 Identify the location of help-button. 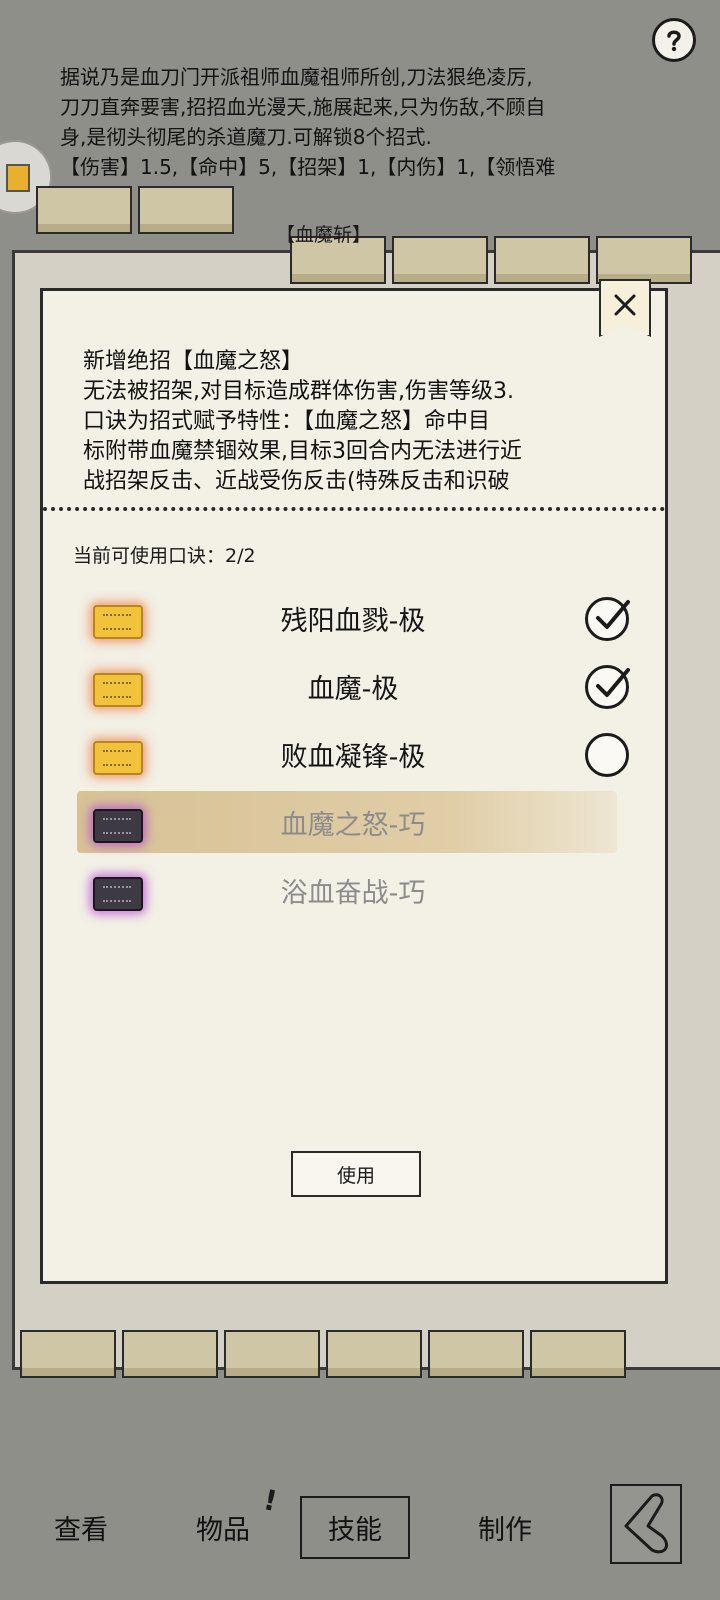
(674, 40).